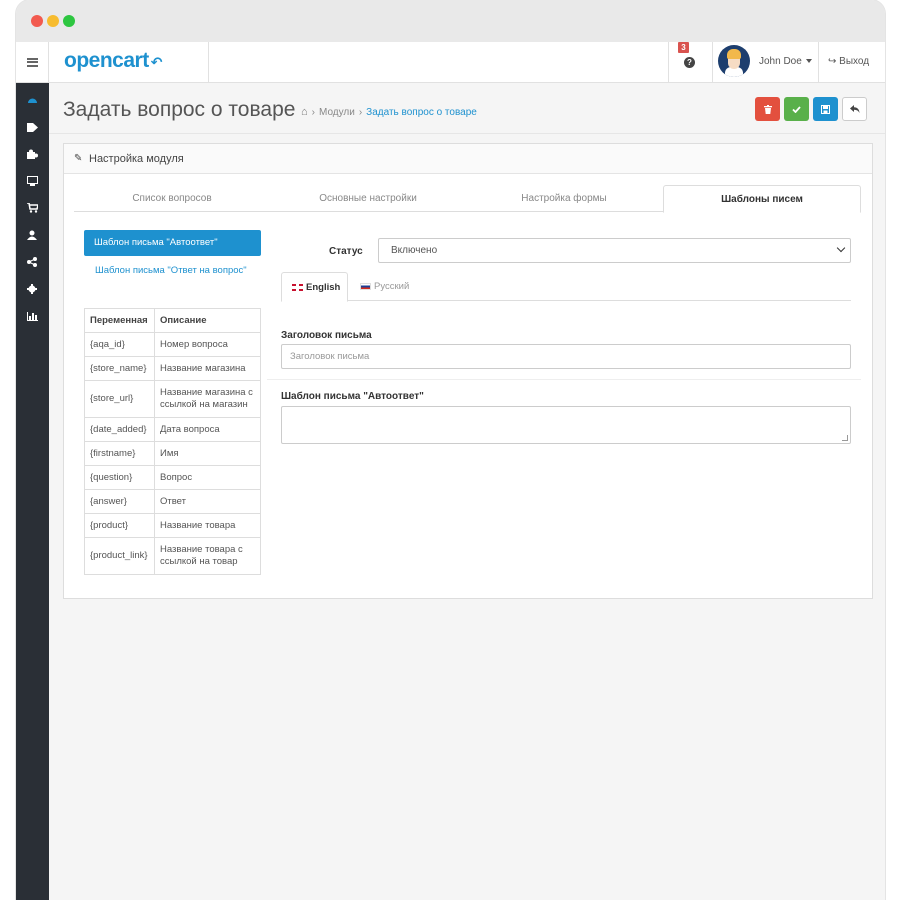 The image size is (900, 900). What do you see at coordinates (136, 159) in the screenshot?
I see `panel-title: Настройка модуля` at bounding box center [136, 159].